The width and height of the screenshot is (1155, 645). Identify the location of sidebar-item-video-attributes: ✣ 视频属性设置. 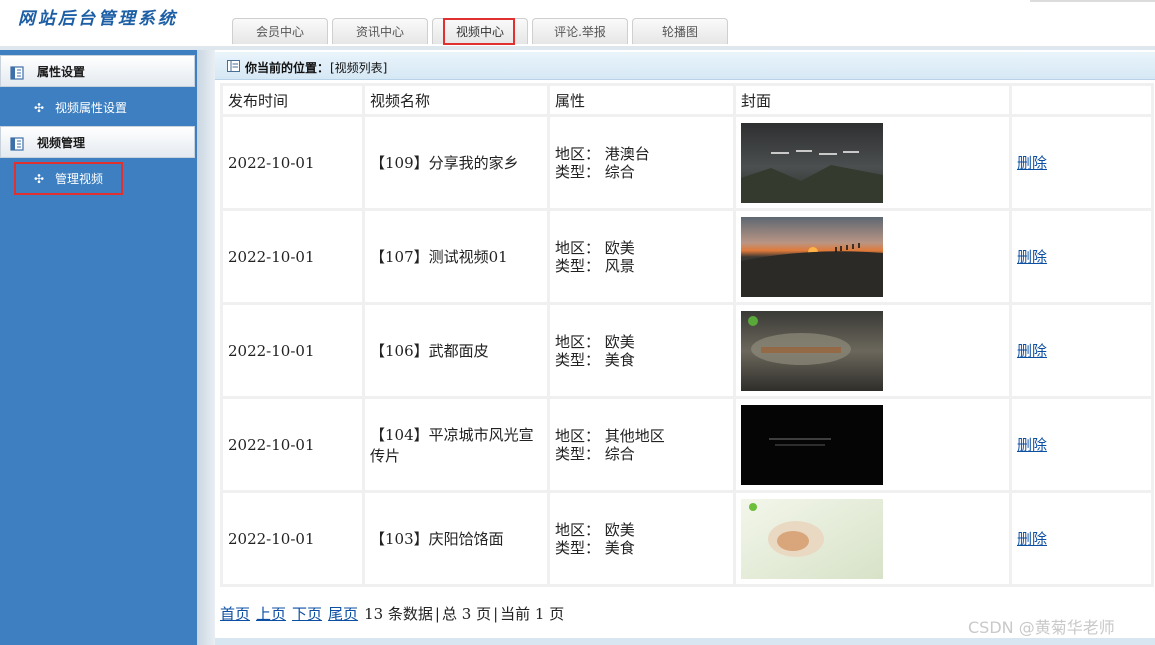
(97, 108).